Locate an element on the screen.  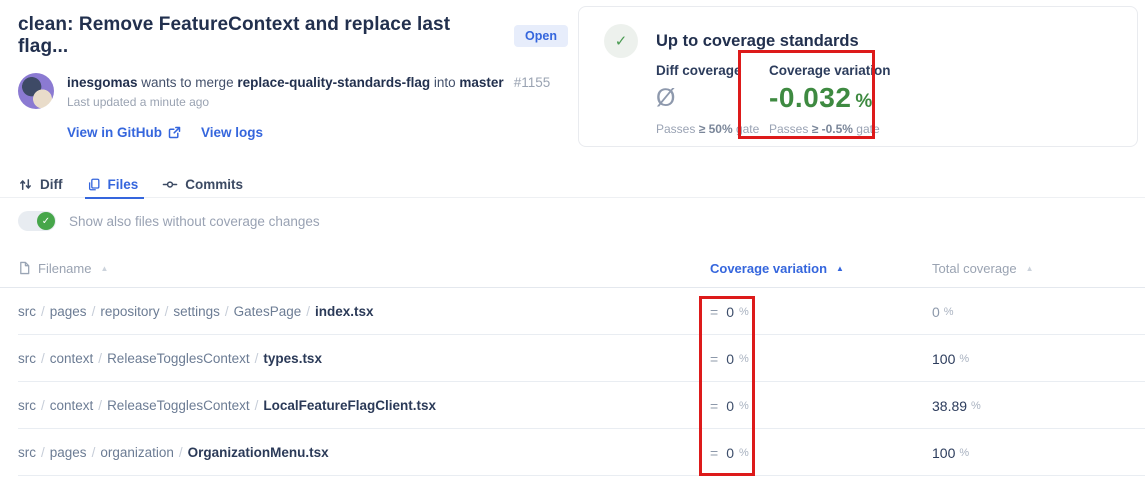
total-coverage-cell: 38.89 % is located at coordinates (956, 405).